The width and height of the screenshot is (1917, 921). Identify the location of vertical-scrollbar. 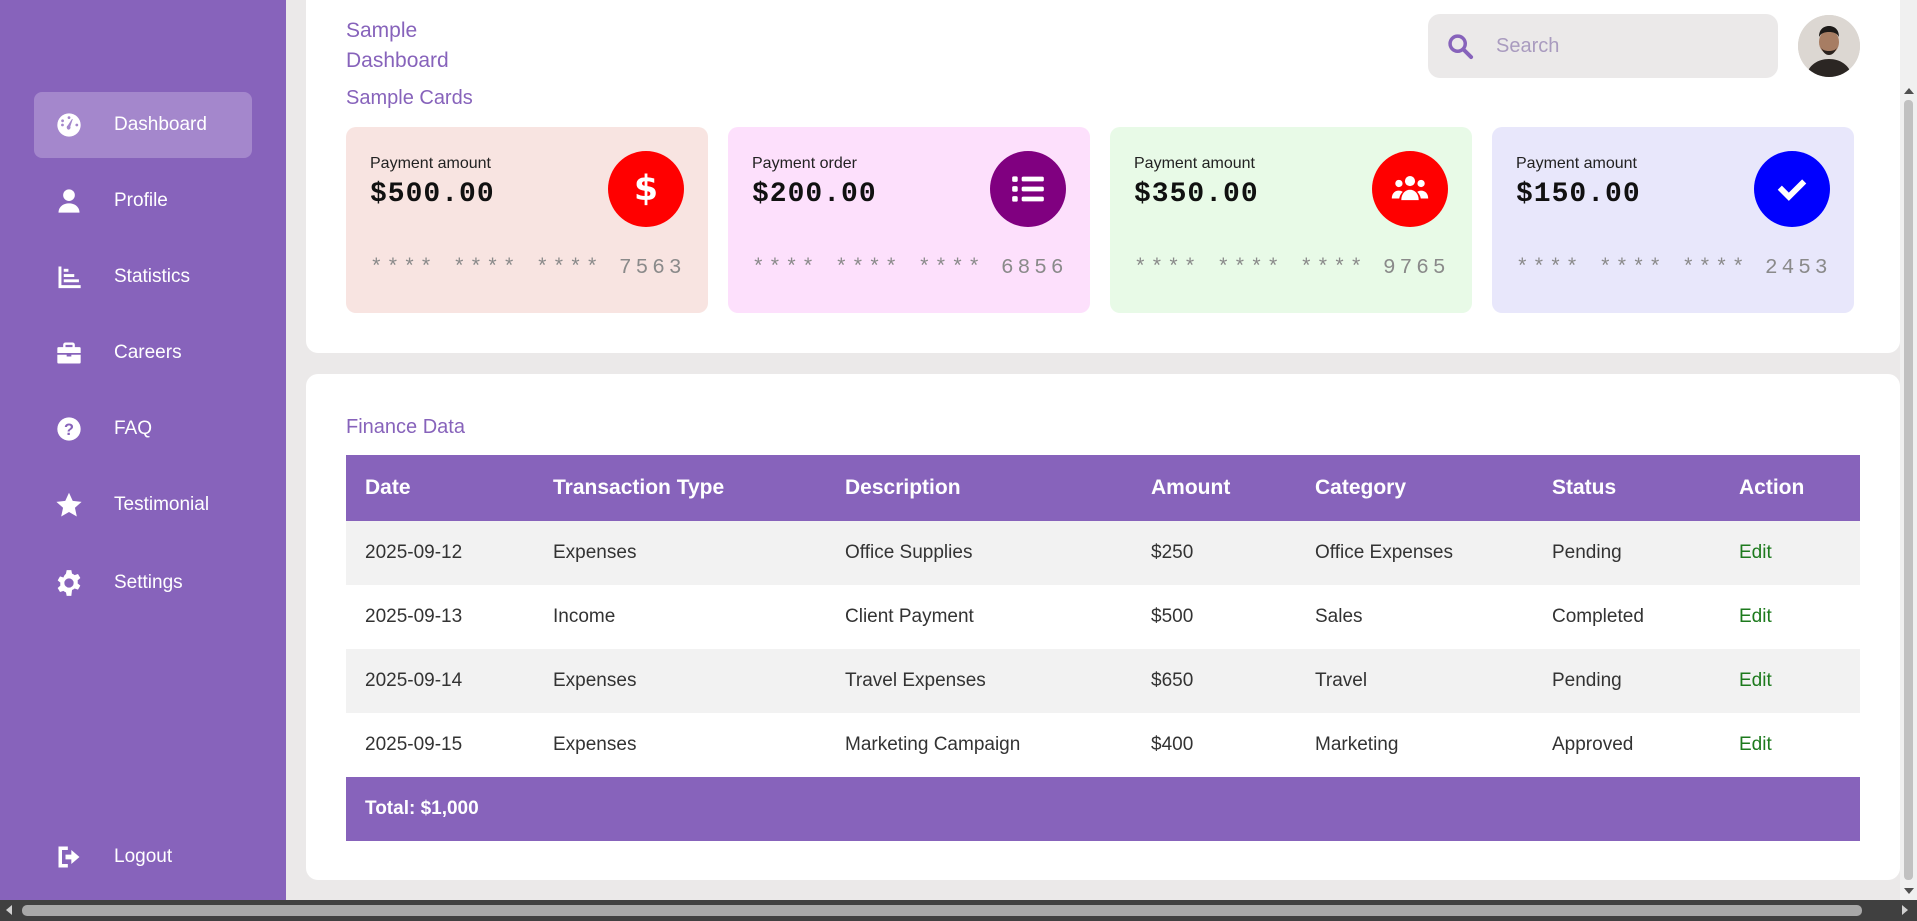
(1908, 450).